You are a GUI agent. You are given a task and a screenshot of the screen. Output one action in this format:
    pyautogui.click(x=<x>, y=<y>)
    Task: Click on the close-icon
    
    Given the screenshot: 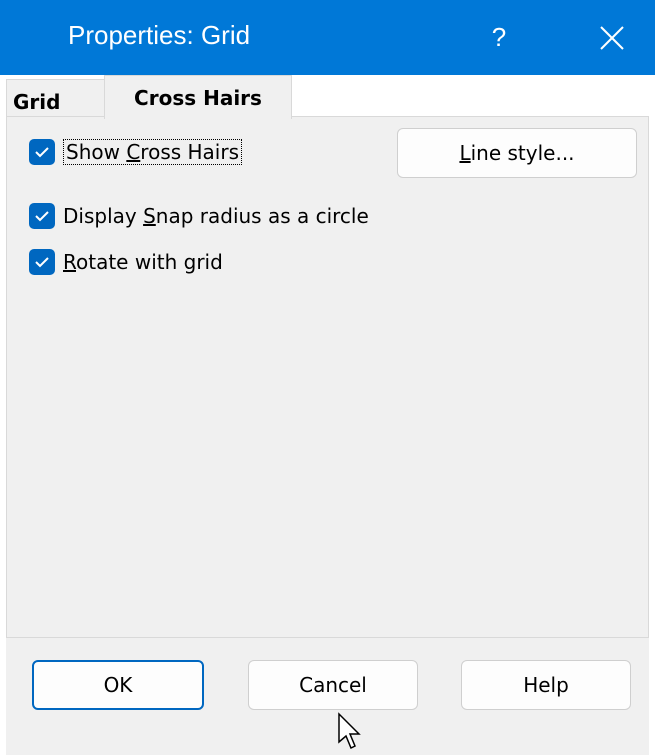 What is the action you would take?
    pyautogui.click(x=612, y=37)
    